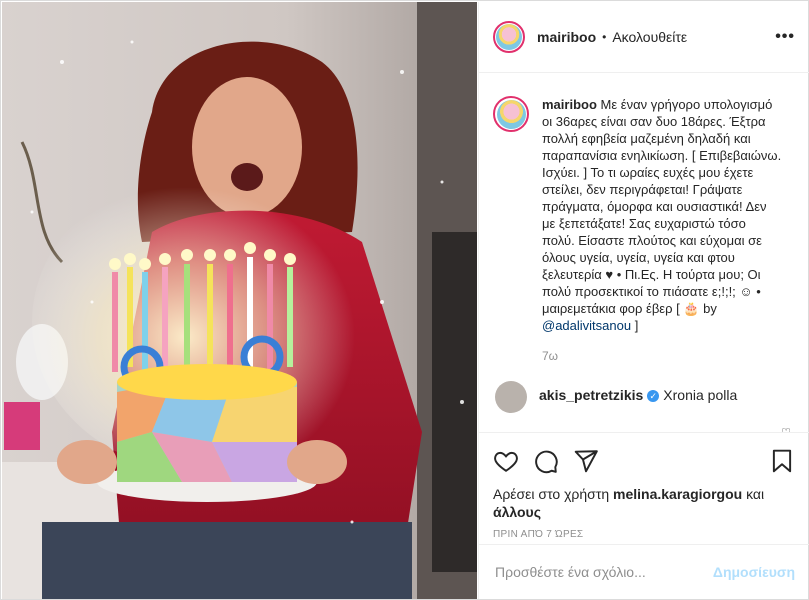 Image resolution: width=809 pixels, height=600 pixels. Describe the element at coordinates (511, 397) in the screenshot. I see `commenter-avatar` at that location.